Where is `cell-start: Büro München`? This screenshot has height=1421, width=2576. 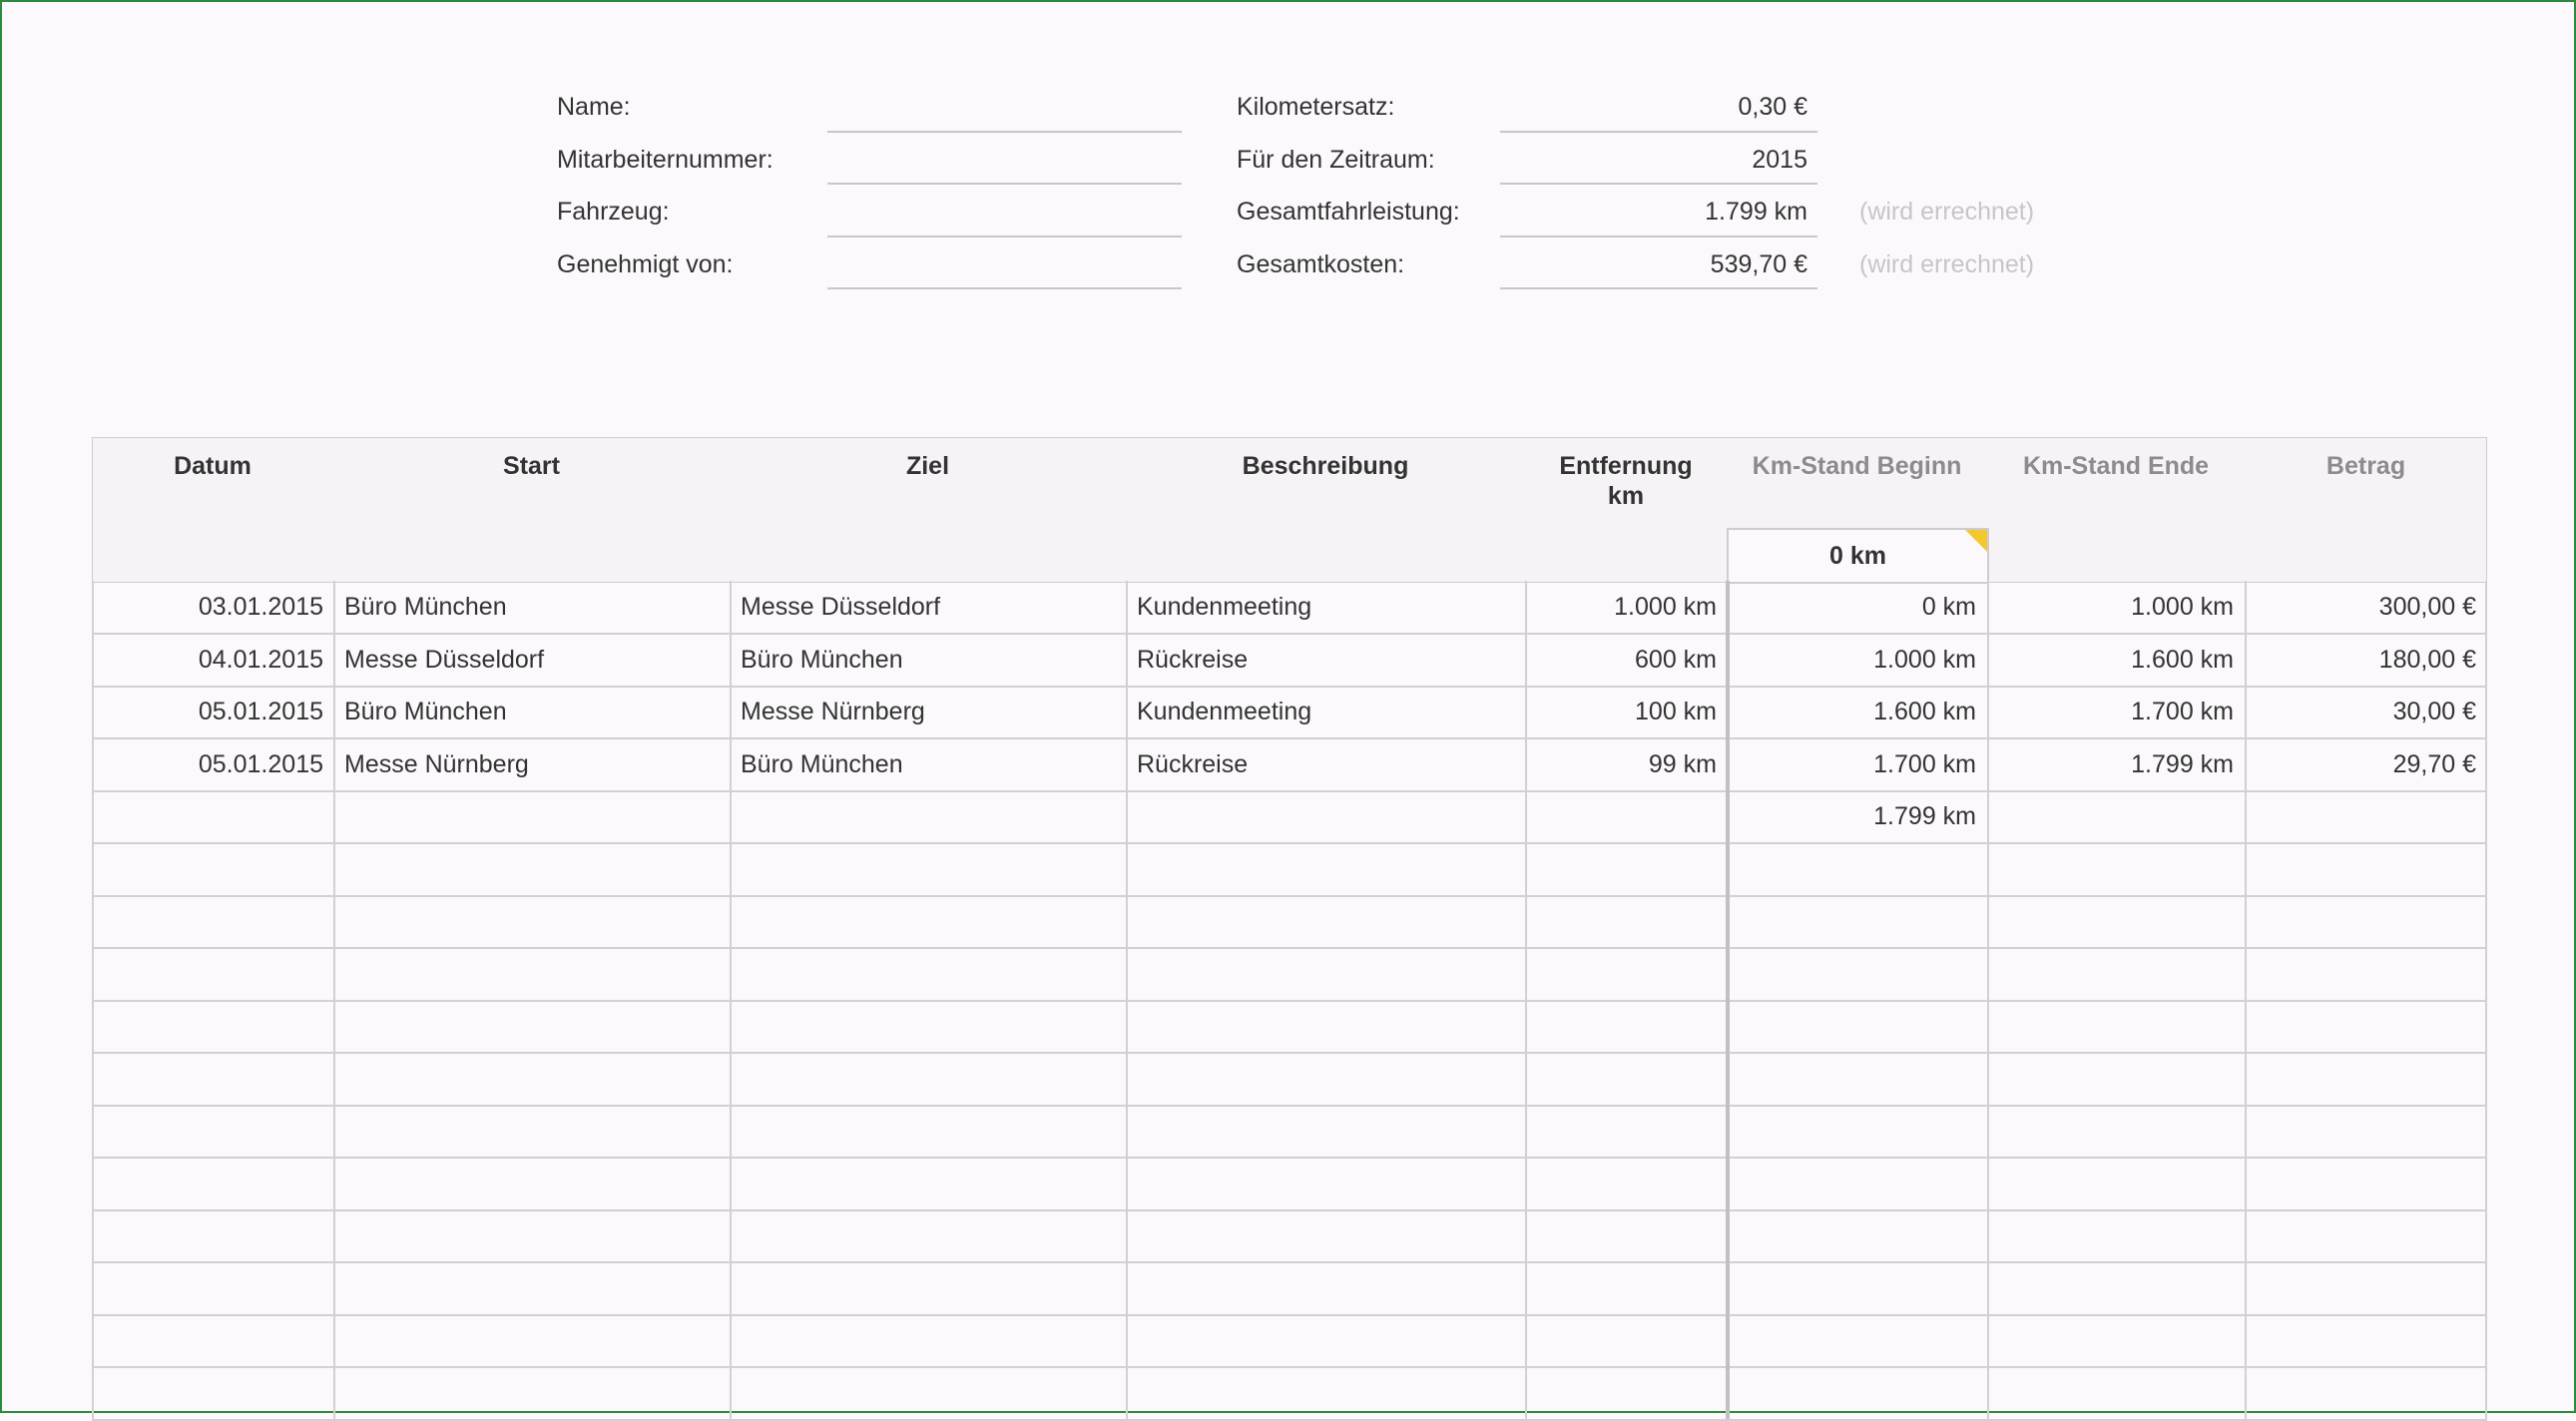 cell-start: Büro München is located at coordinates (532, 711).